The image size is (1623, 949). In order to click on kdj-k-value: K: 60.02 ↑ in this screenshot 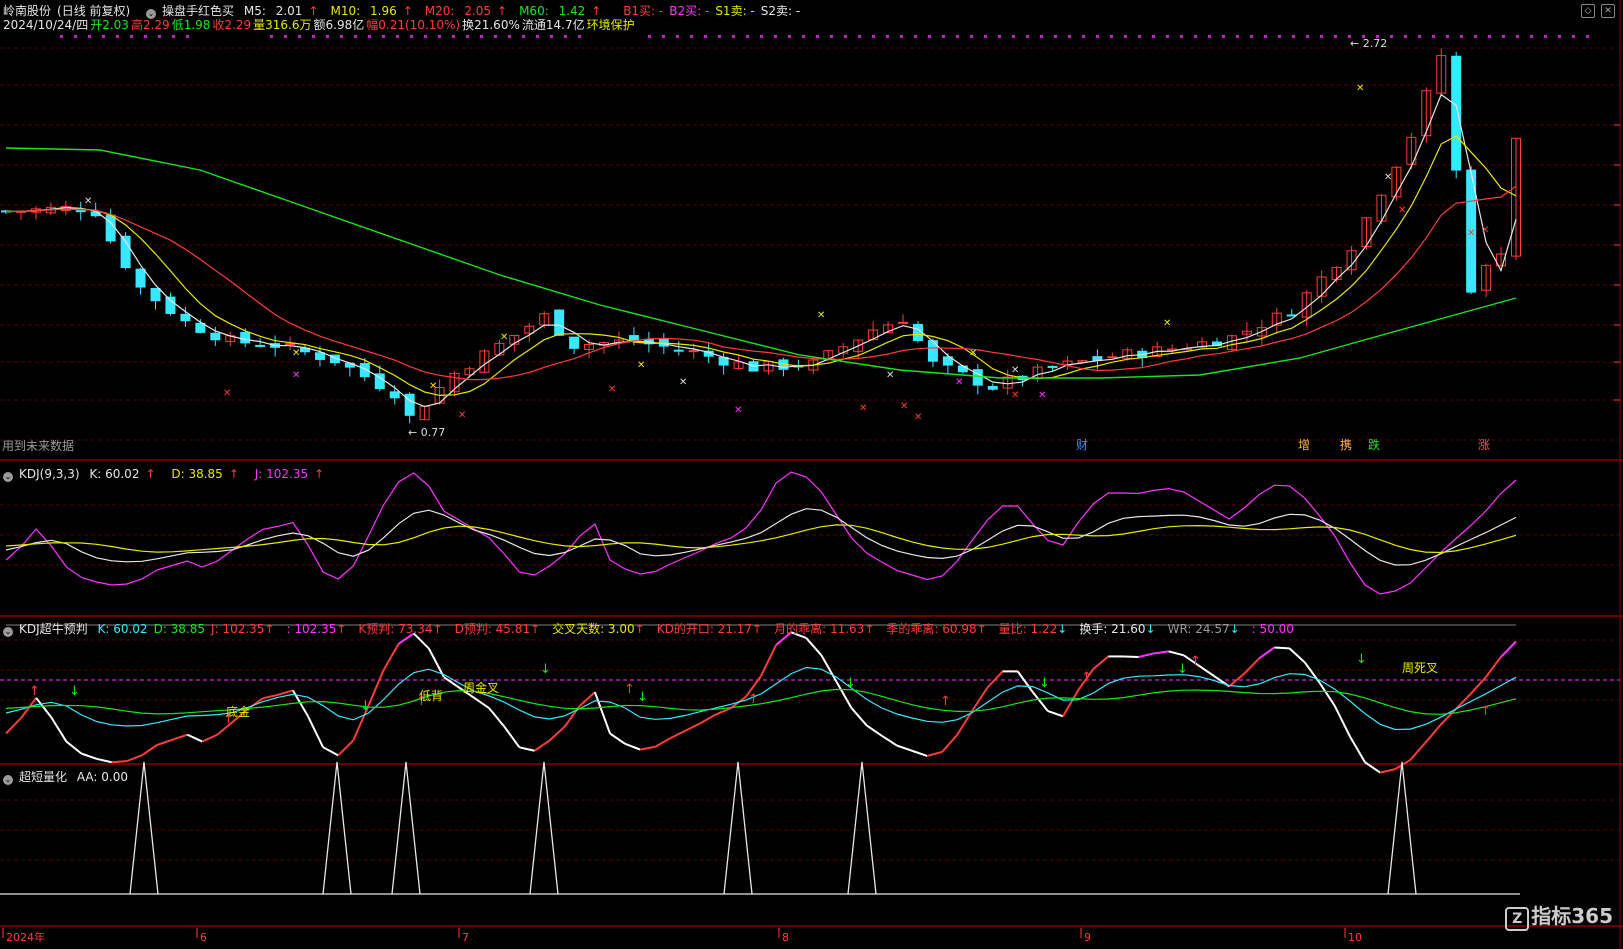, I will do `click(122, 474)`.